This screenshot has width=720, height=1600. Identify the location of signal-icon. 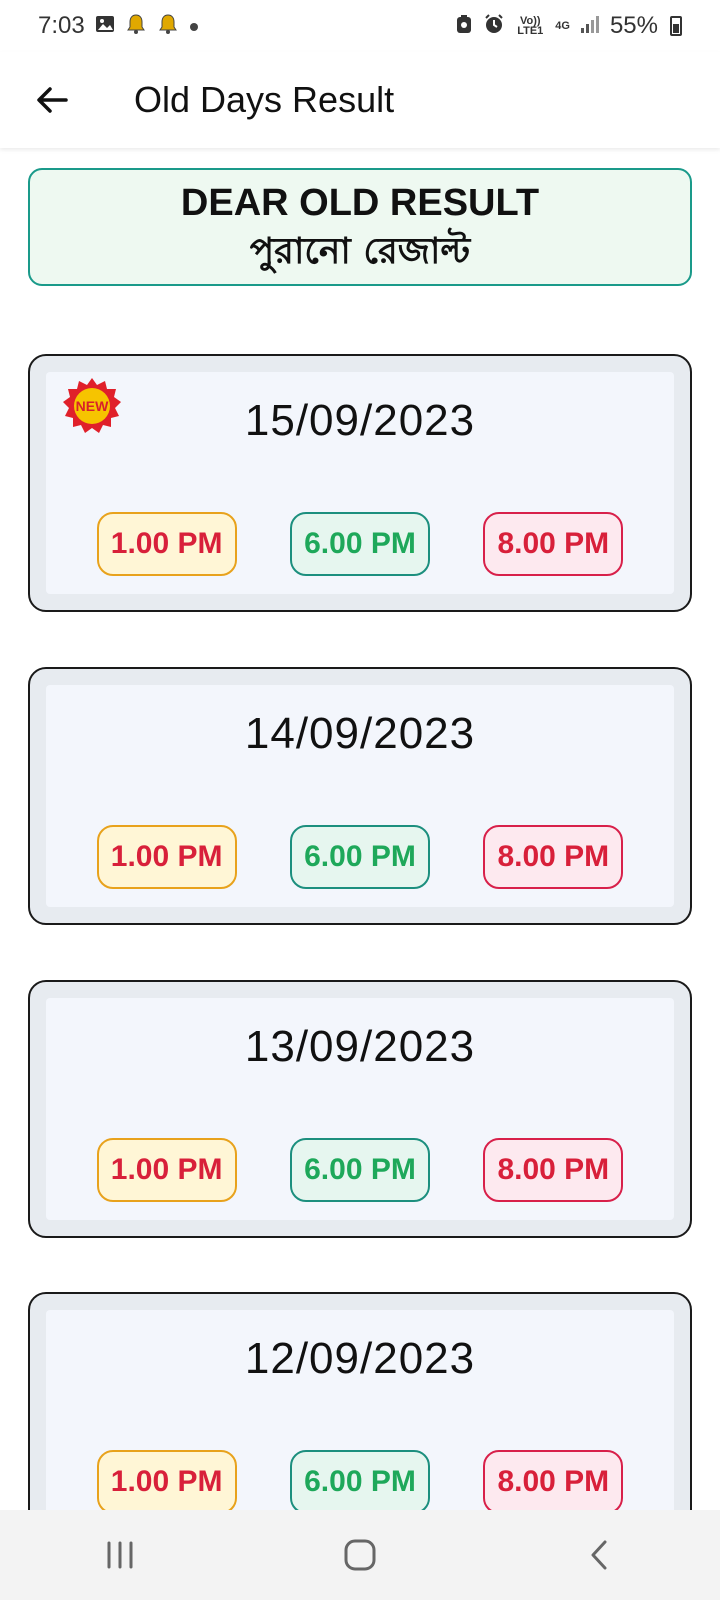
(590, 26).